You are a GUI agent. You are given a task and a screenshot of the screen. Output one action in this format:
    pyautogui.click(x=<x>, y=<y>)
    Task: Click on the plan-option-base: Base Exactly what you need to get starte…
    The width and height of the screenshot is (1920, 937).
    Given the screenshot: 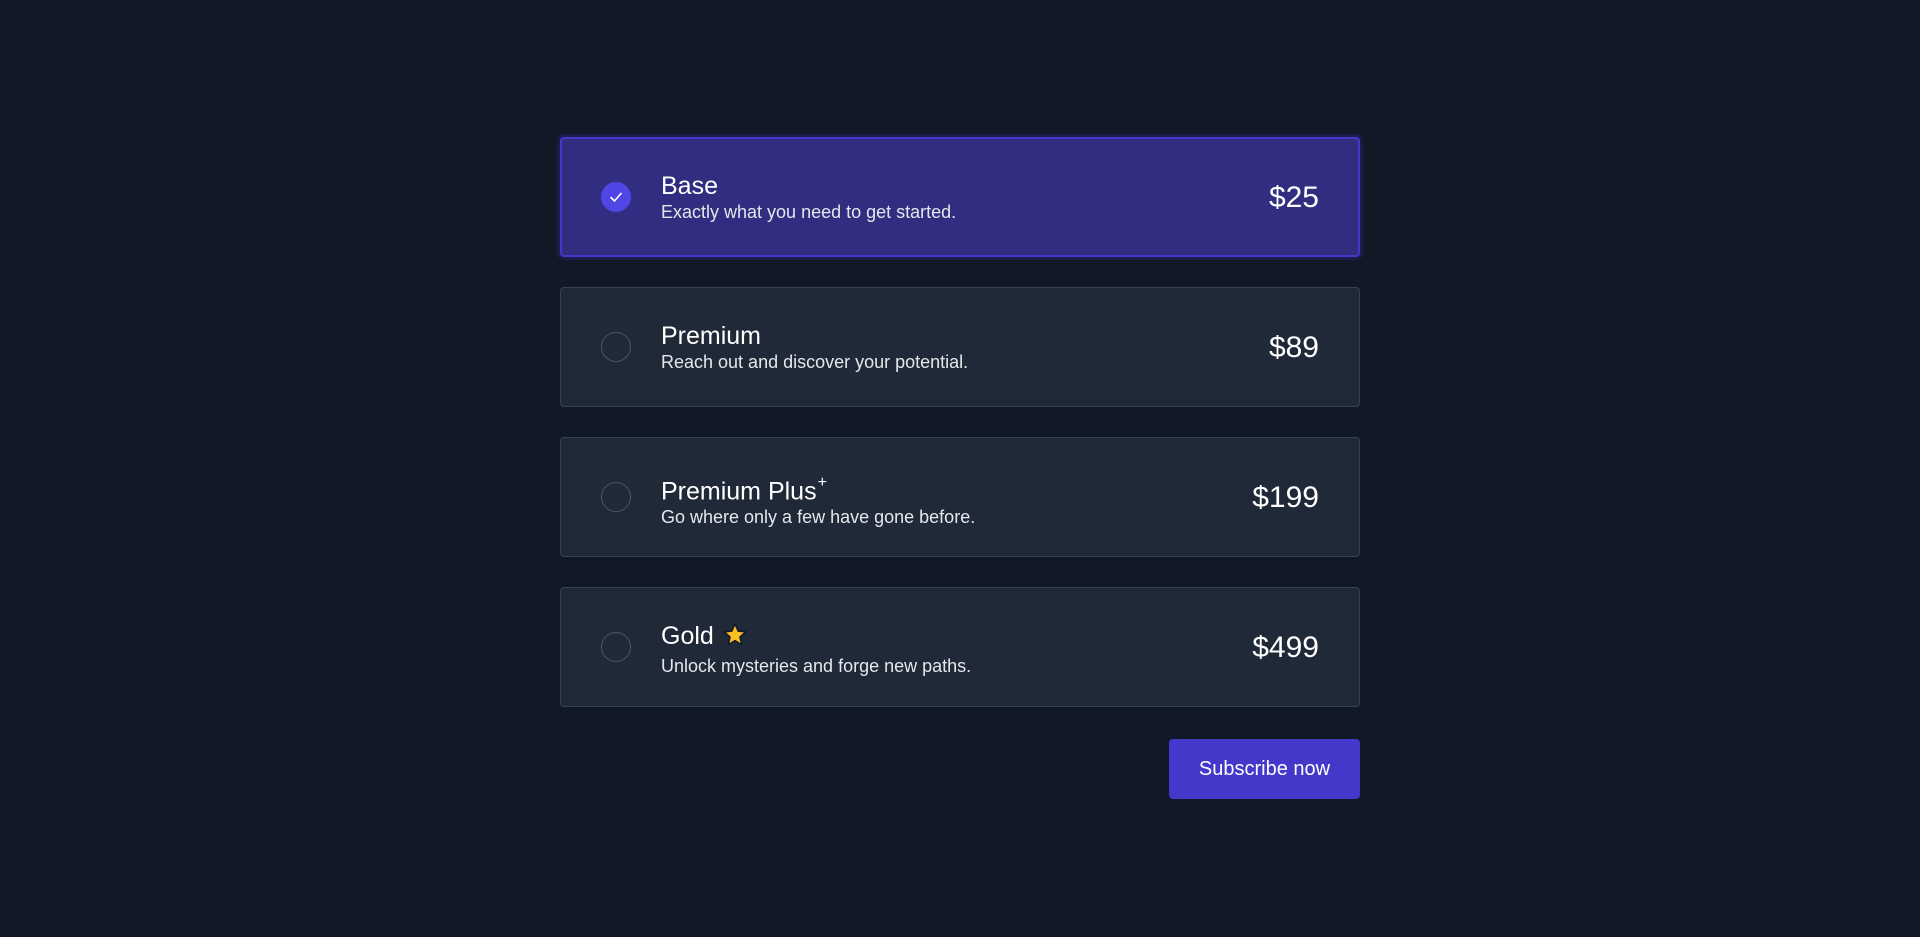 What is the action you would take?
    pyautogui.click(x=960, y=197)
    